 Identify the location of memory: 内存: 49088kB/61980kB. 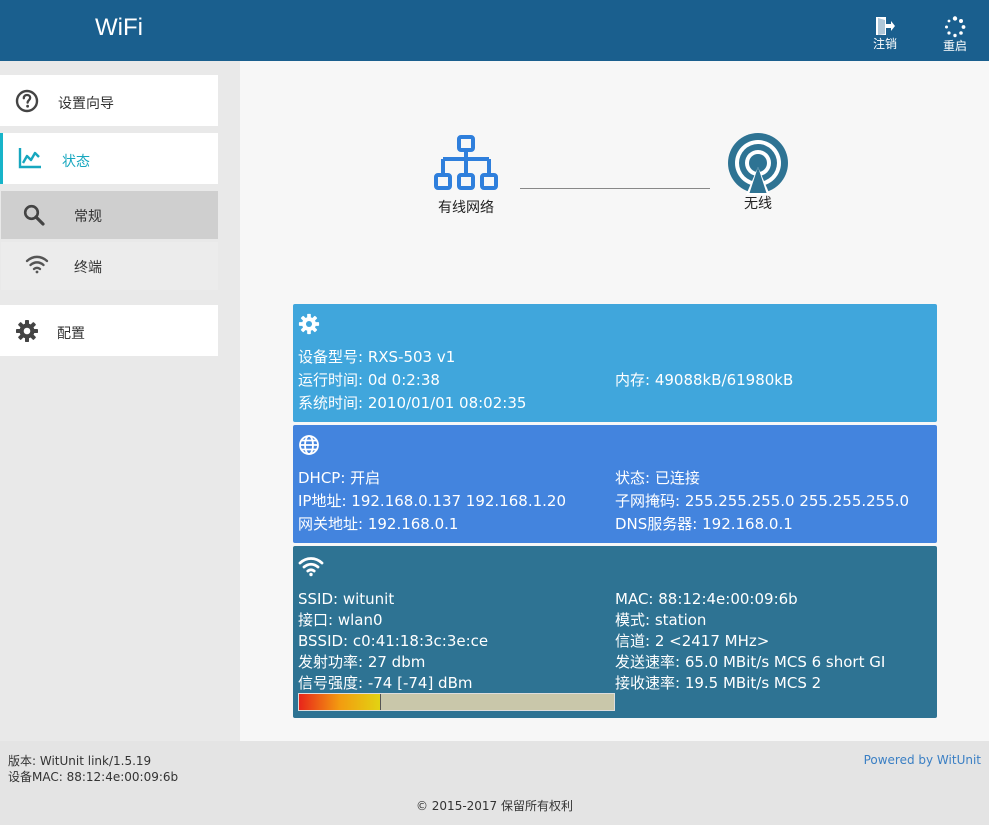
(704, 380).